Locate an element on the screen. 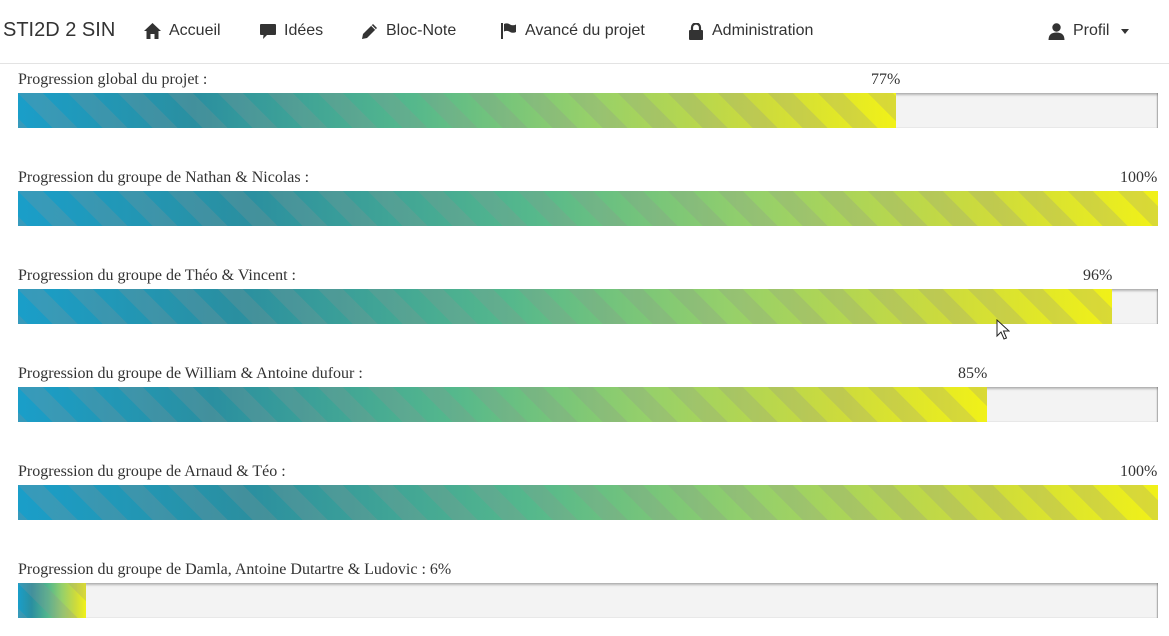  progress-percent: 6% is located at coordinates (440, 569).